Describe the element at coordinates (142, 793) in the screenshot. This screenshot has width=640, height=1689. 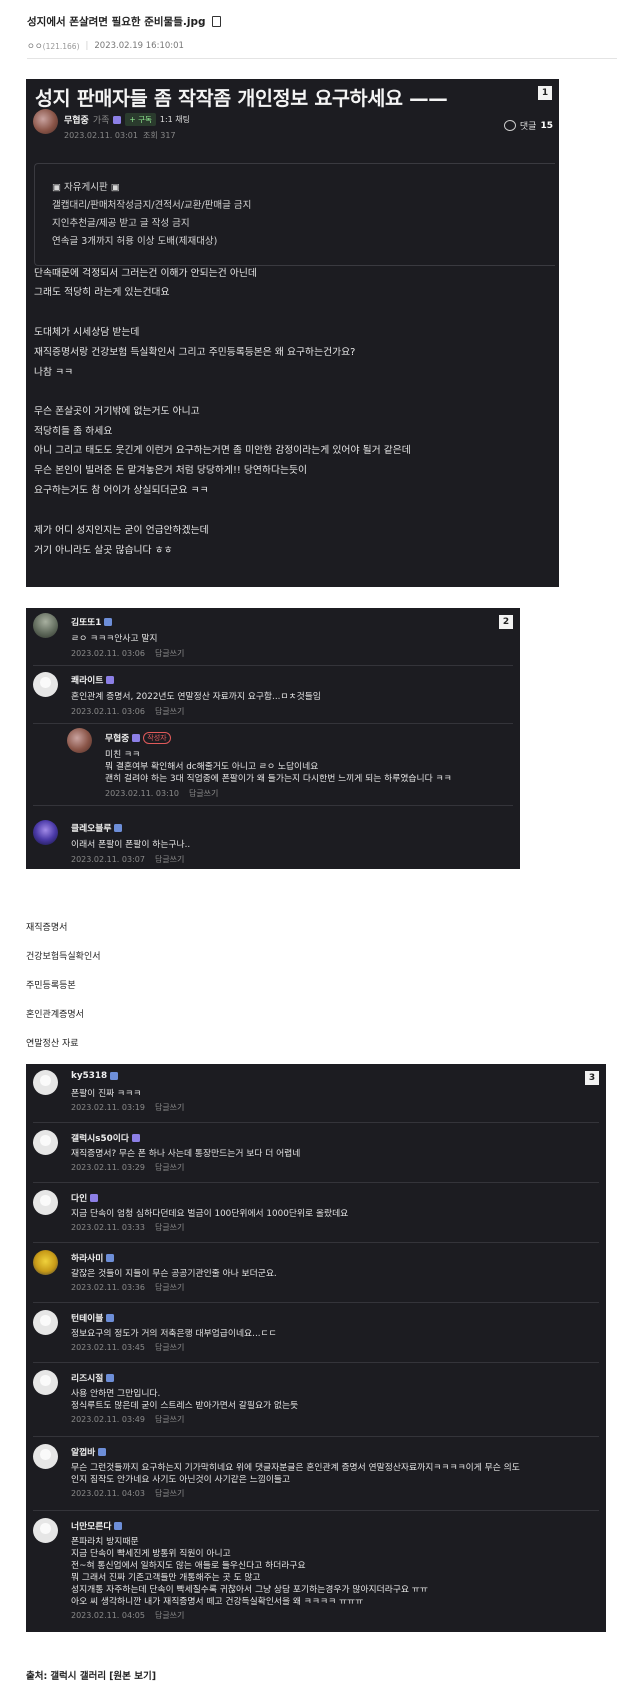
I see `comment-date: 2023.02.11. 03:10` at that location.